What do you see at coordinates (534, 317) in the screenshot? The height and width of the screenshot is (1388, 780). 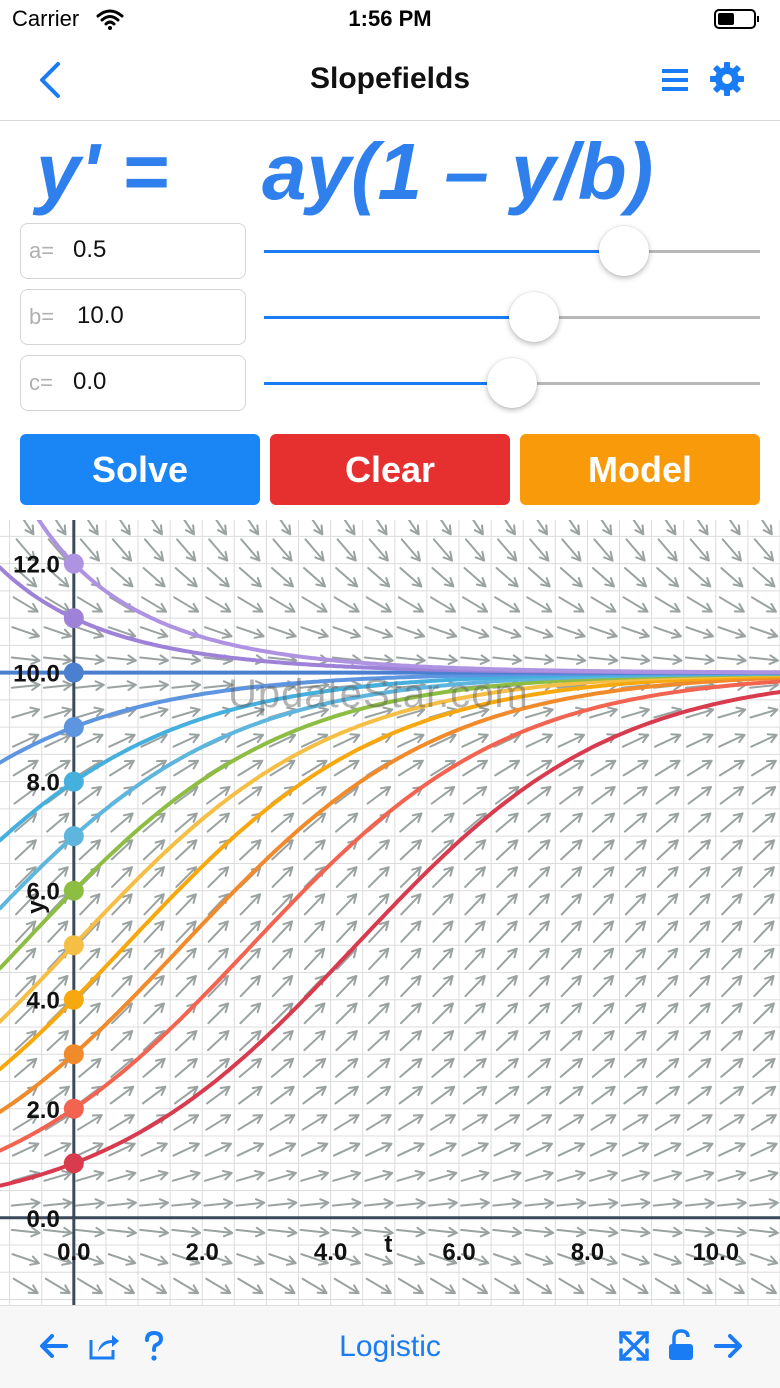 I see `param-b-slider-thumb` at bounding box center [534, 317].